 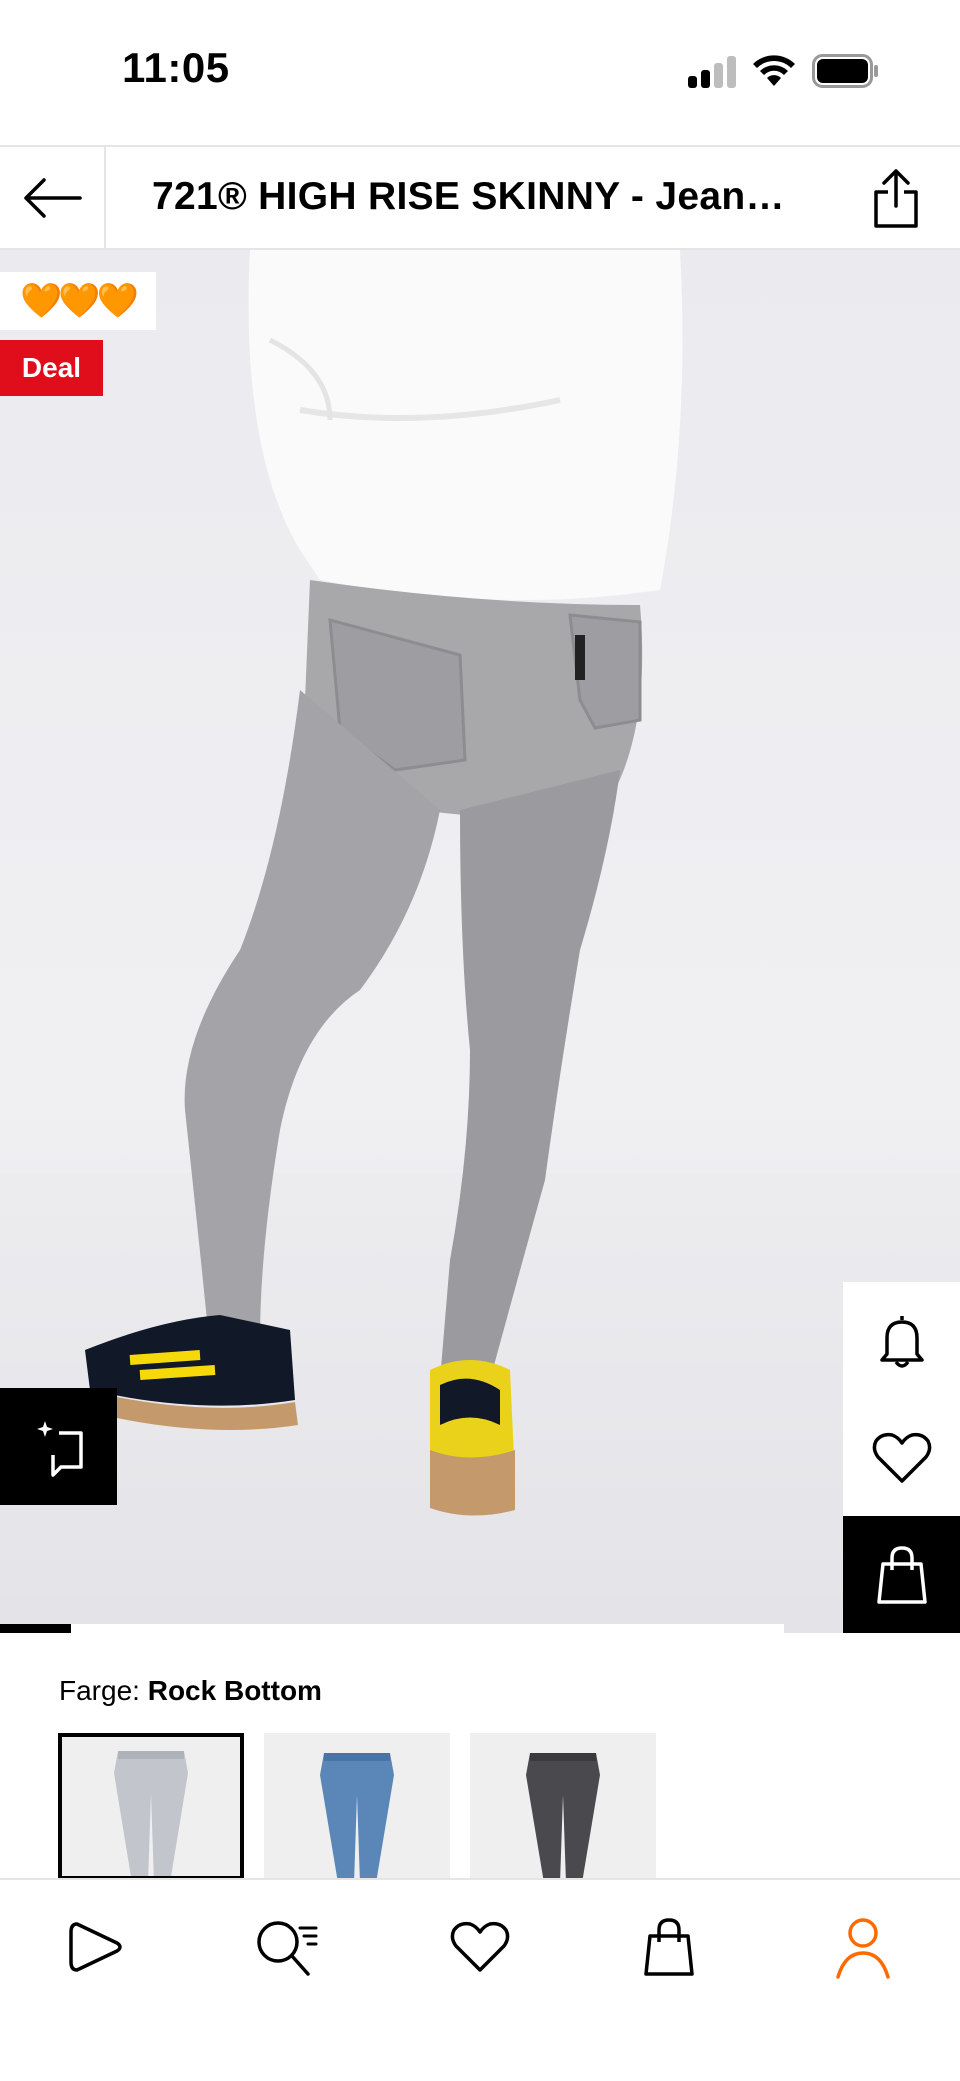 I want to click on arrow-left-icon, so click(x=53, y=197).